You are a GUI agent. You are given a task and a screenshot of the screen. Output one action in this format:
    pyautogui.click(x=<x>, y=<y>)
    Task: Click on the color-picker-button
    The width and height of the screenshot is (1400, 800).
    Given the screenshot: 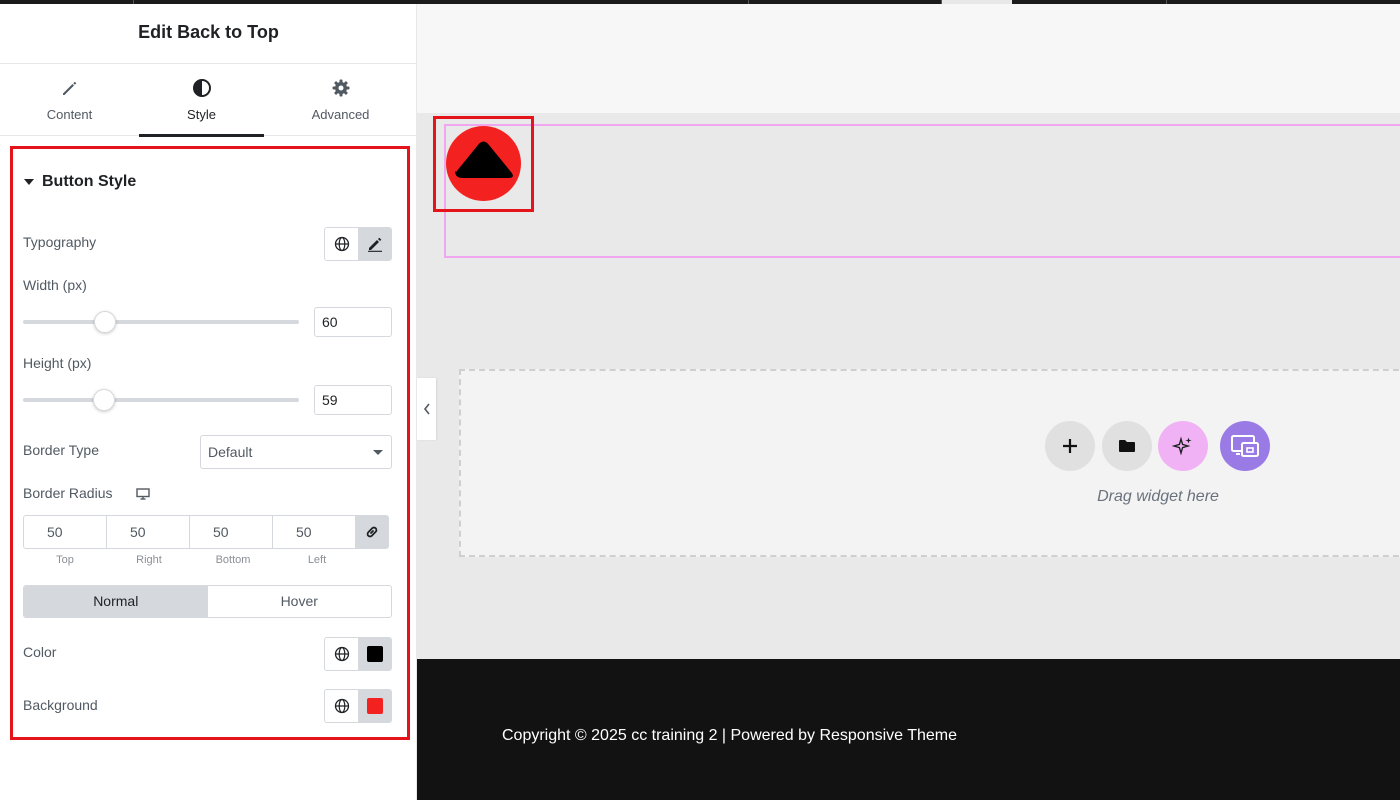 What is the action you would take?
    pyautogui.click(x=374, y=654)
    